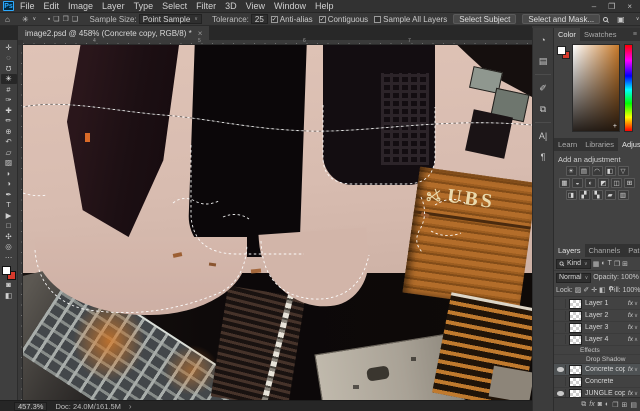 This screenshot has height=411, width=640. I want to click on blur-tool: ◗, so click(9, 173).